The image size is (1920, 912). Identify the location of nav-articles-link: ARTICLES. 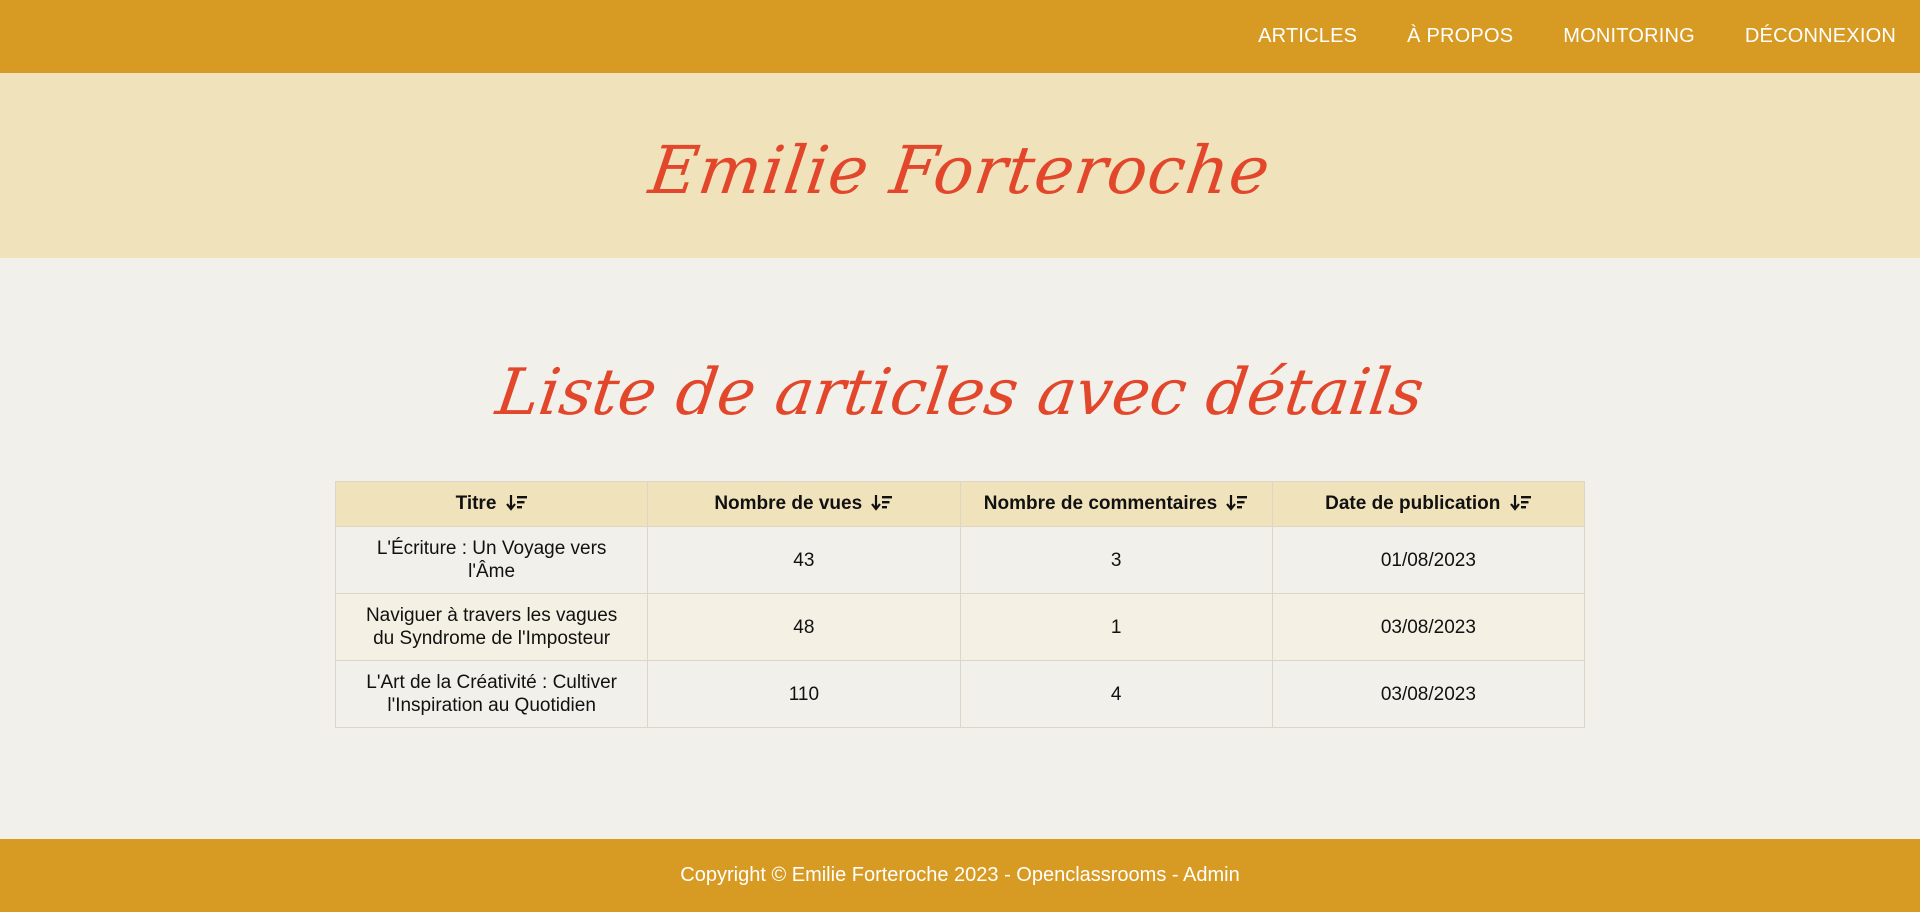
(1307, 36).